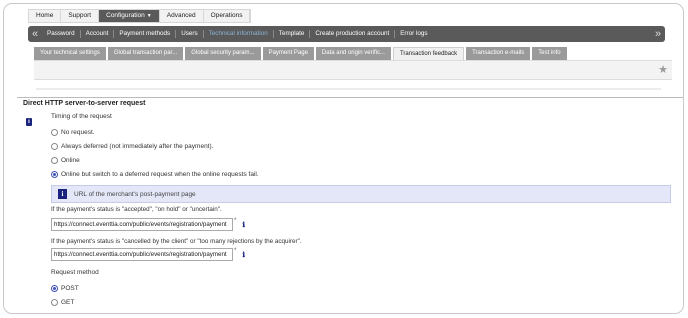  I want to click on method-option-label: POST, so click(70, 288).